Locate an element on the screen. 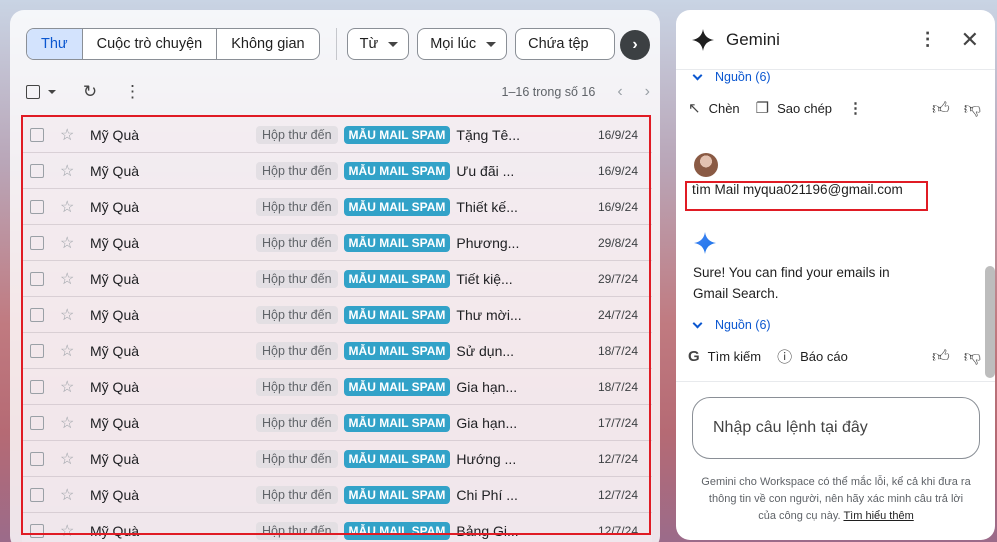  filter-tab-conversations: Cuộc trò chuyện is located at coordinates (149, 44).